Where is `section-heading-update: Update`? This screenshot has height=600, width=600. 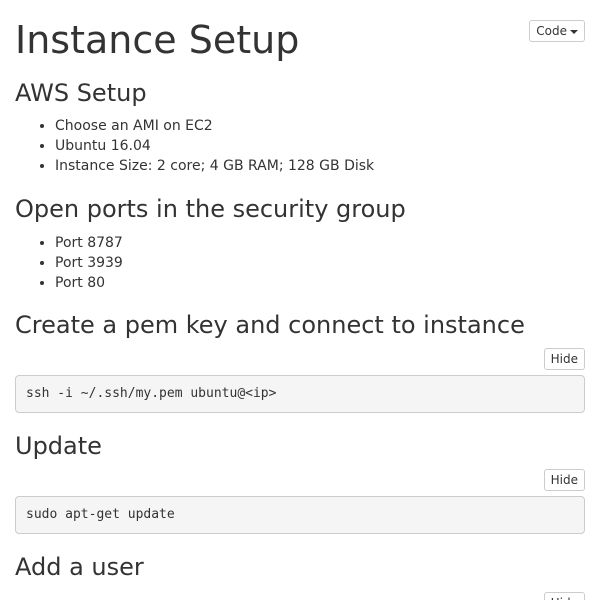
section-heading-update: Update is located at coordinates (58, 446).